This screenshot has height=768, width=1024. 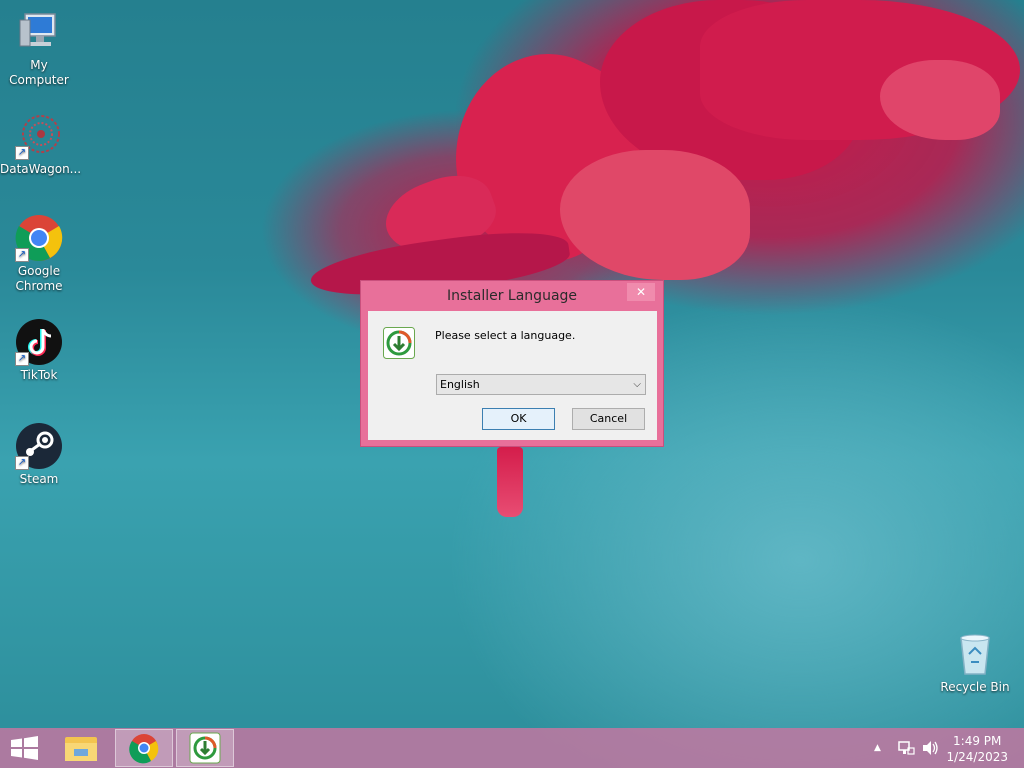 I want to click on desktop-icon-tiktok: ↗ TikTok, so click(x=39, y=350).